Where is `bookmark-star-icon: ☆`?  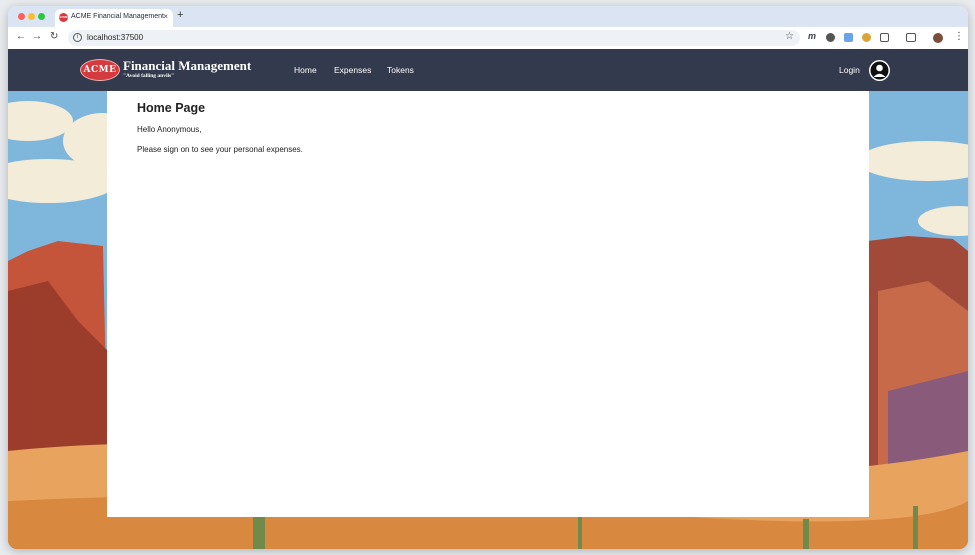
bookmark-star-icon: ☆ is located at coordinates (789, 36).